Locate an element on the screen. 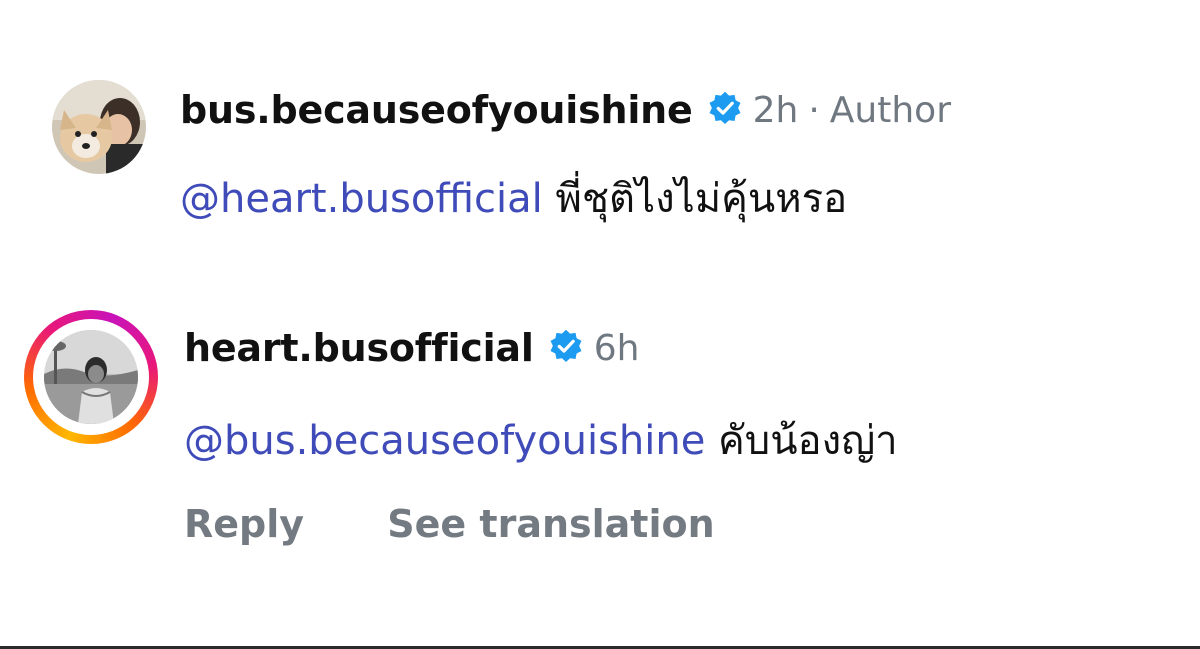 This screenshot has width=1200, height=649. username: heart.busofficial is located at coordinates (359, 348).